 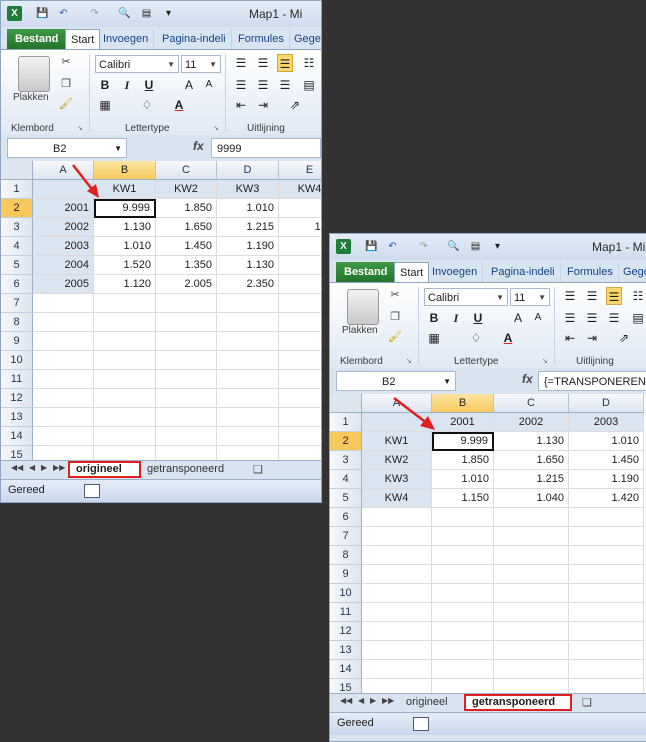 I want to click on column-header-C: C, so click(x=186, y=170).